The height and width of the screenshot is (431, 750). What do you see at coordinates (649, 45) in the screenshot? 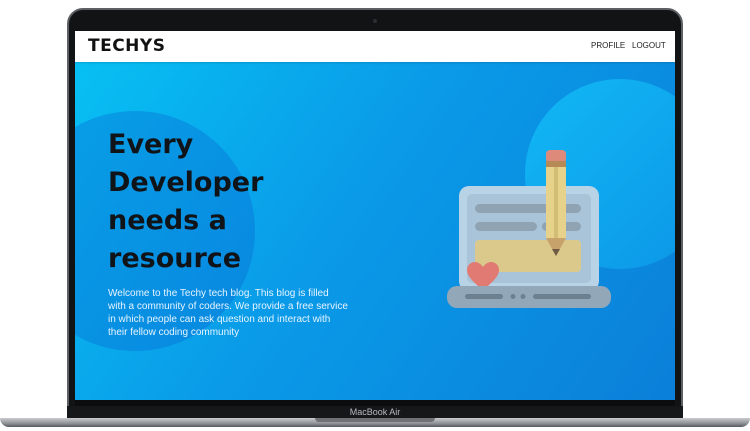
I see `nav-logout-link: LOGOUT` at bounding box center [649, 45].